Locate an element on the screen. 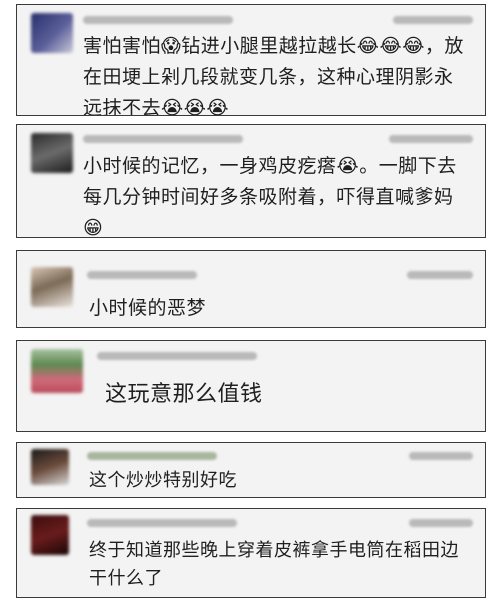  comment-card: 终于知道那些晚上穿着皮裤拿手电筒在稻田边干什么了 is located at coordinates (251, 553).